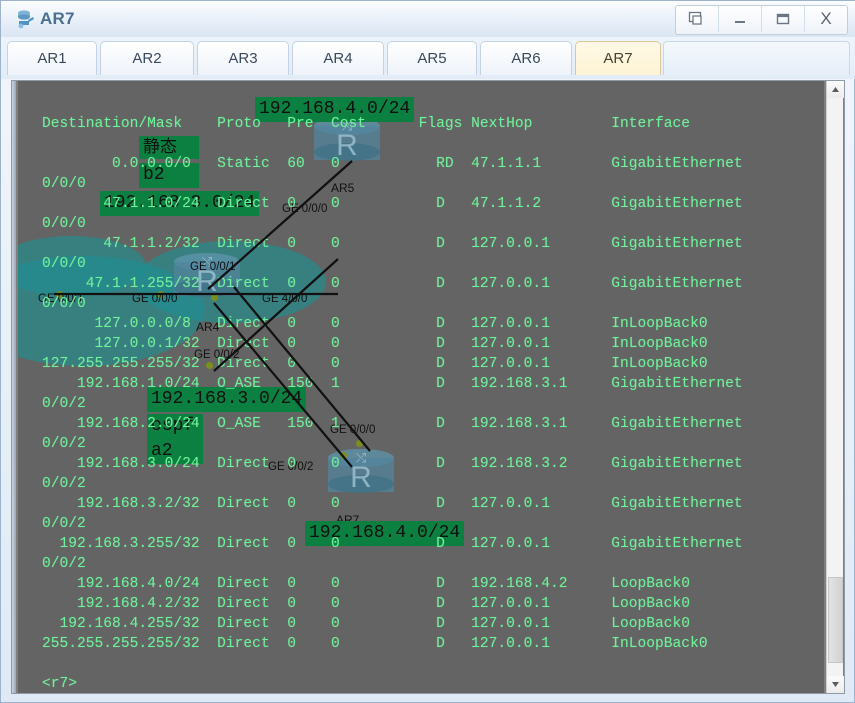  Describe the element at coordinates (756, 58) in the screenshot. I see `tab-strip-filler` at that location.